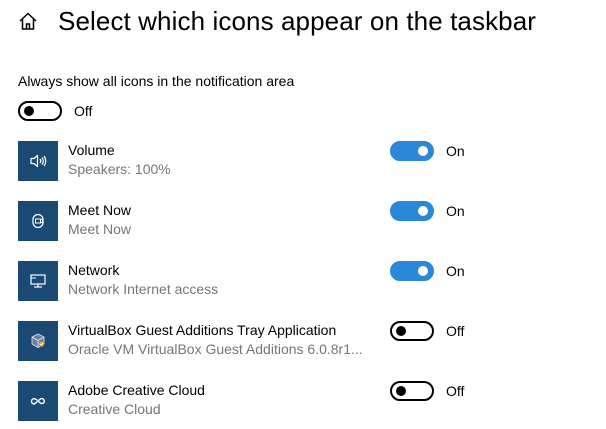  Describe the element at coordinates (298, 282) in the screenshot. I see `list-item-network: Network Network Internet access On` at that location.